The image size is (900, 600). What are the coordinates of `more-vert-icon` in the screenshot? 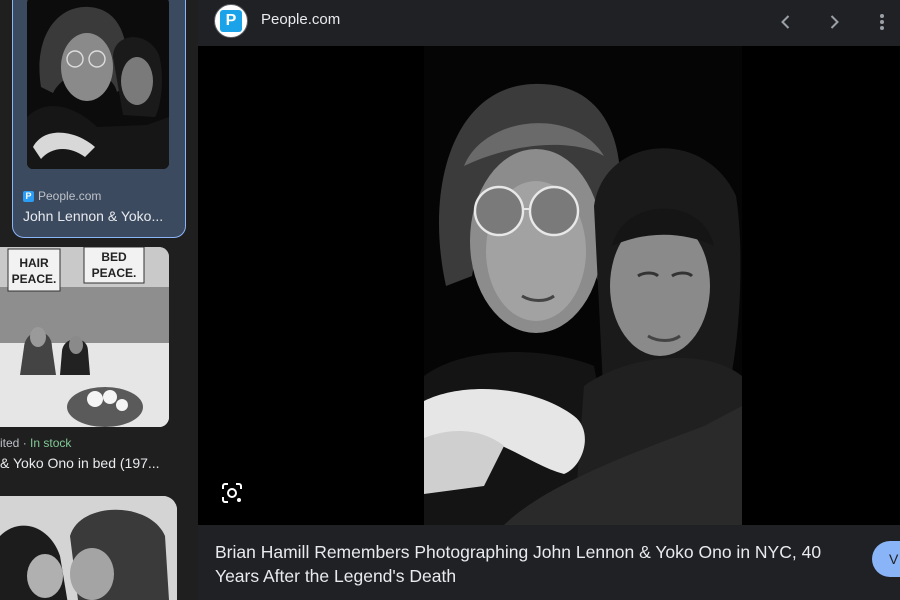 It's located at (882, 22).